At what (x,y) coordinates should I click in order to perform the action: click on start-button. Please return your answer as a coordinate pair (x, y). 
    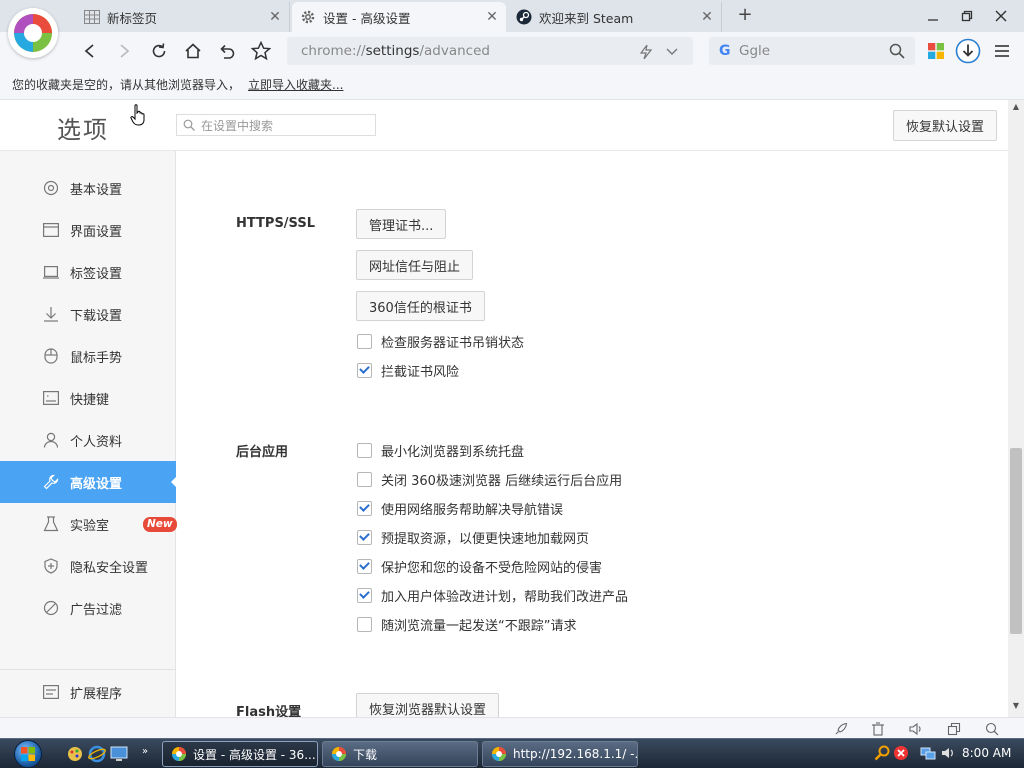
    Looking at the image, I should click on (28, 753).